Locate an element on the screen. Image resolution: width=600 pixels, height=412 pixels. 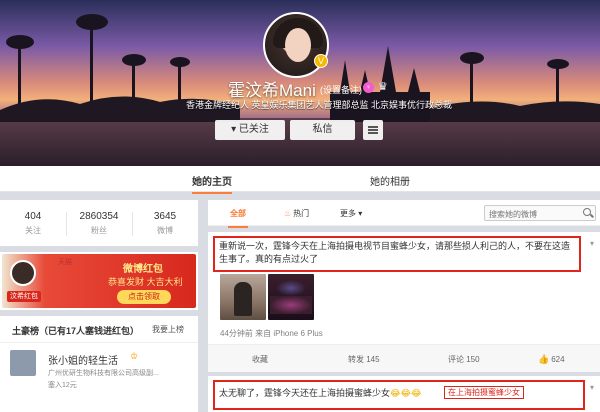
thumbs-up-icon: 👍 is located at coordinates (544, 359).